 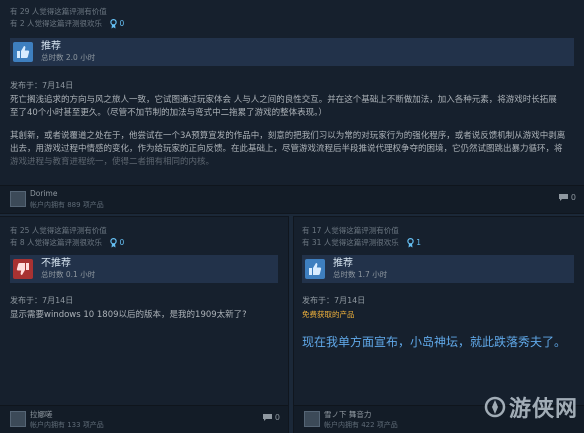 What do you see at coordinates (58, 11) in the screenshot?
I see `helpful-count: 有 29 人觉得这篇评测有价值` at bounding box center [58, 11].